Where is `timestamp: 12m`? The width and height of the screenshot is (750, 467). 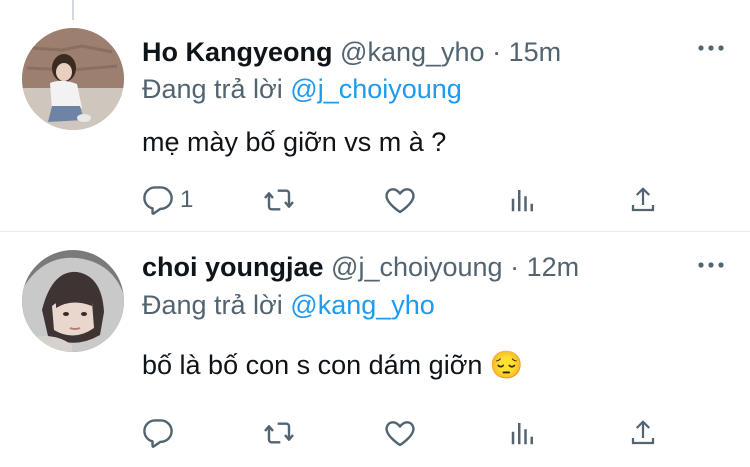
timestamp: 12m is located at coordinates (553, 267).